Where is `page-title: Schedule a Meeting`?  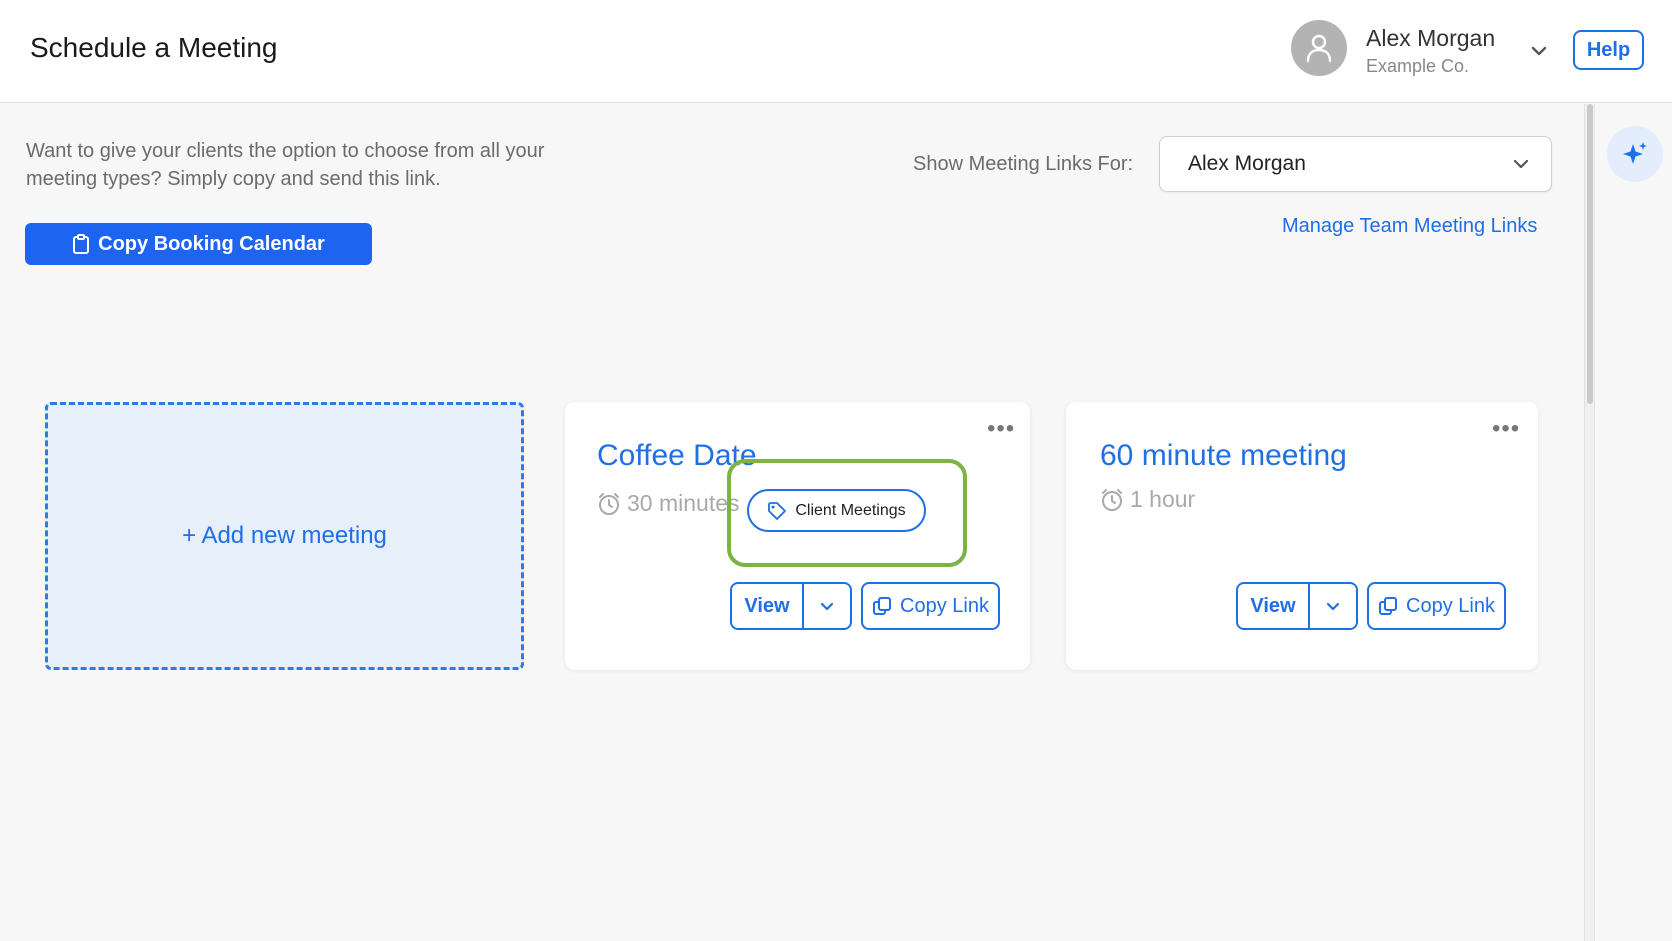 page-title: Schedule a Meeting is located at coordinates (154, 47).